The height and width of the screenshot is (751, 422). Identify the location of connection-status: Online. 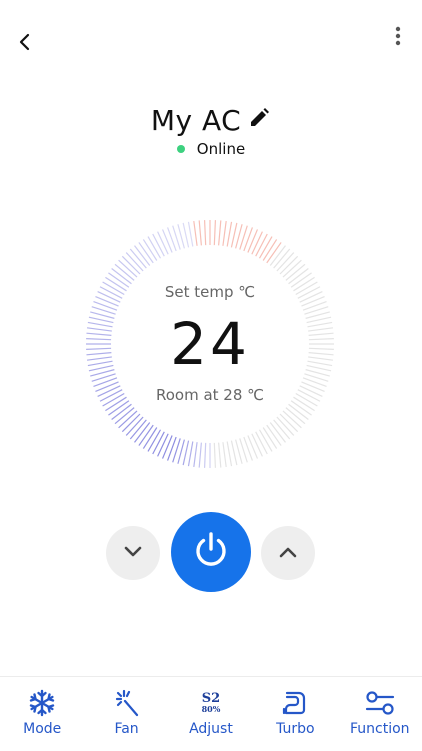
(211, 149).